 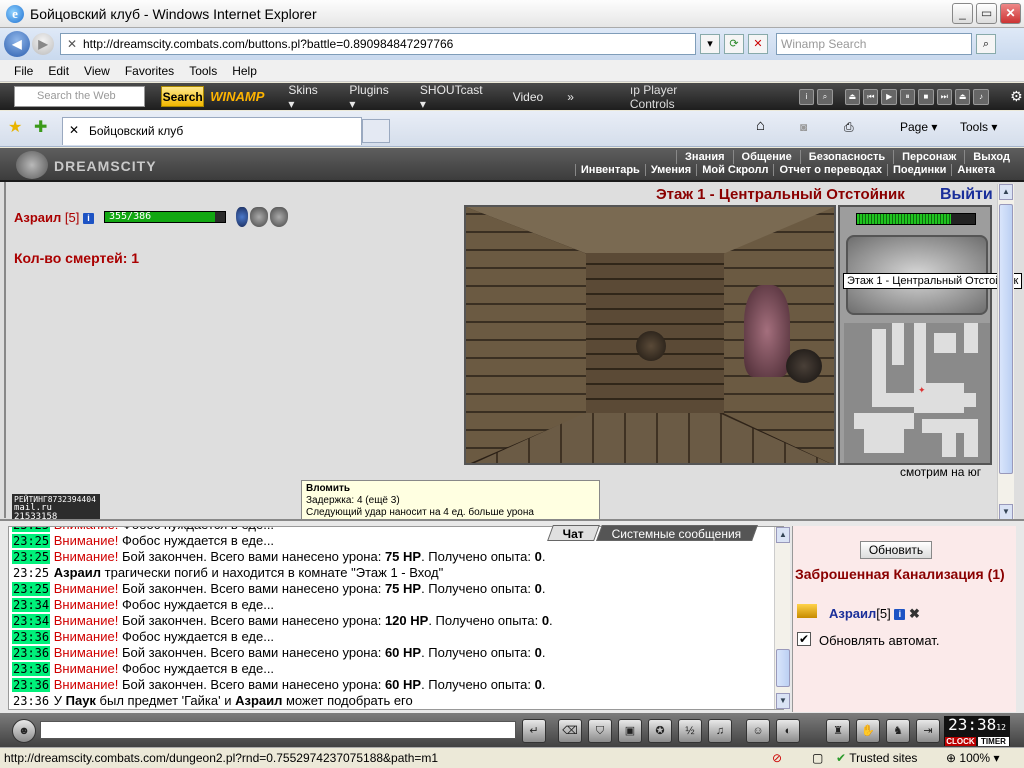 What do you see at coordinates (40, 127) in the screenshot?
I see `add-favorite-icon: ✚` at bounding box center [40, 127].